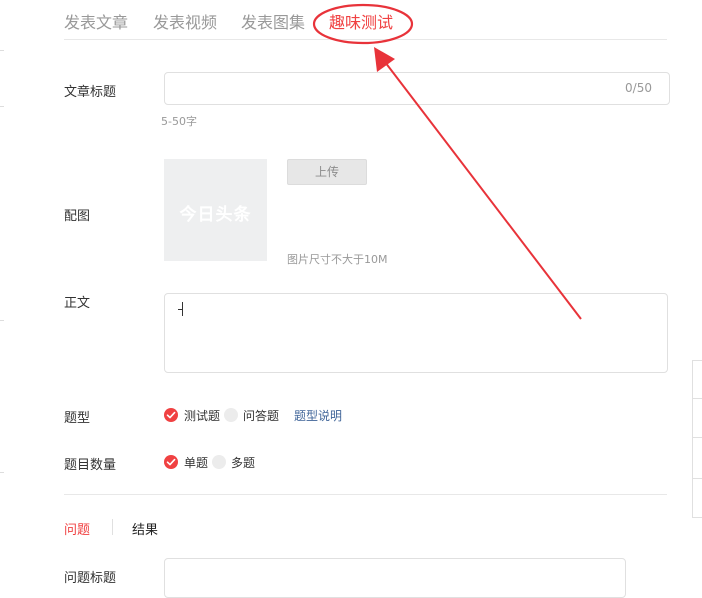 The height and width of the screenshot is (598, 702). I want to click on article-title-hint: 5-50字, so click(179, 121).